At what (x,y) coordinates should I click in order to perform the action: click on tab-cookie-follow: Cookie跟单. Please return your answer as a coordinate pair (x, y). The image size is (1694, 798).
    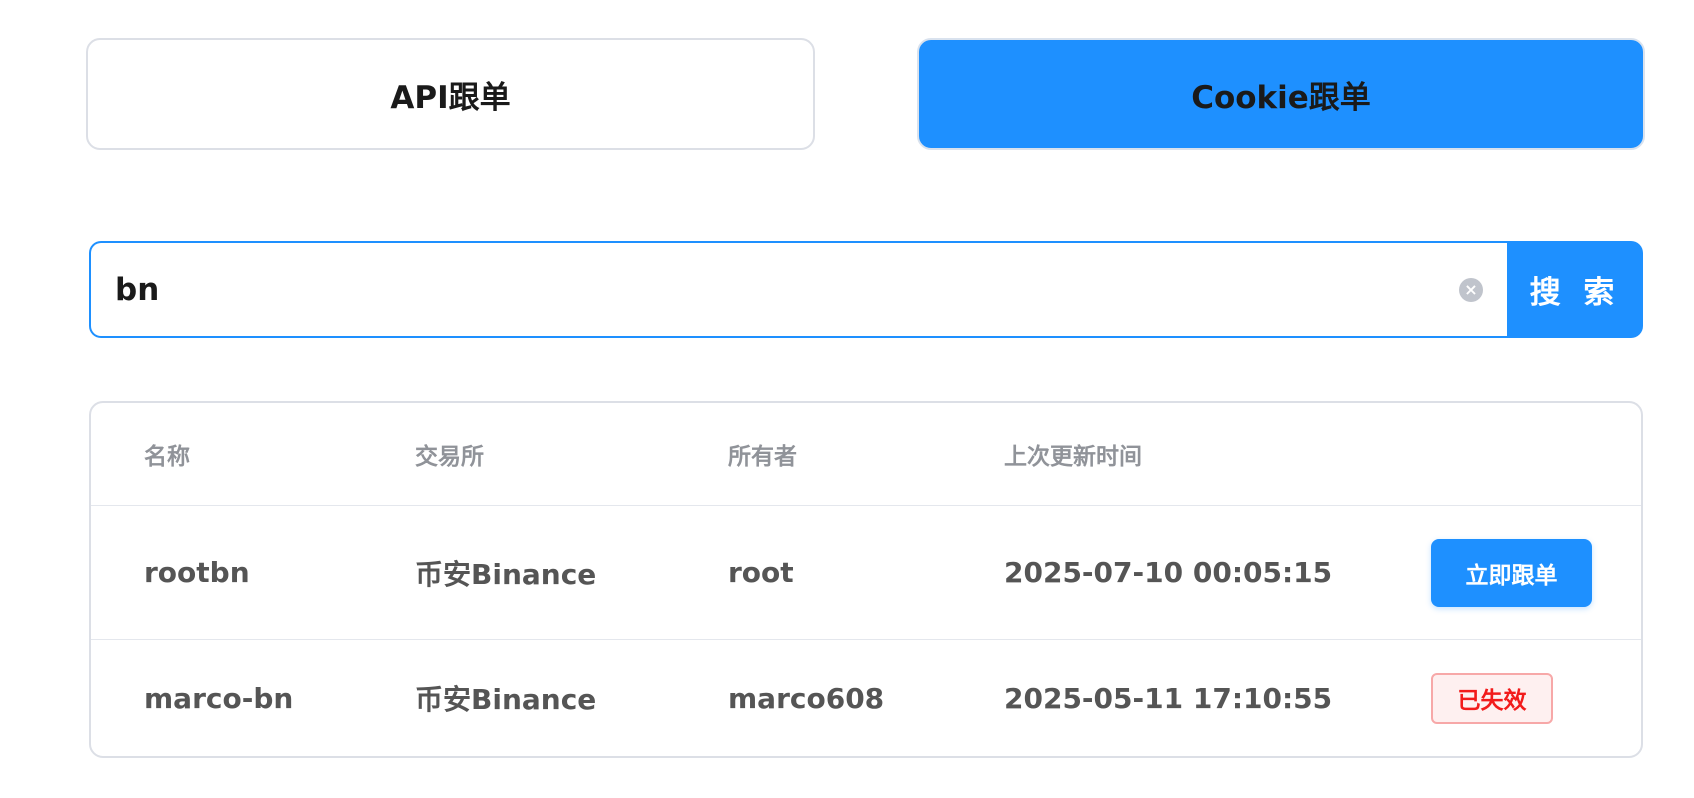
    Looking at the image, I should click on (1281, 94).